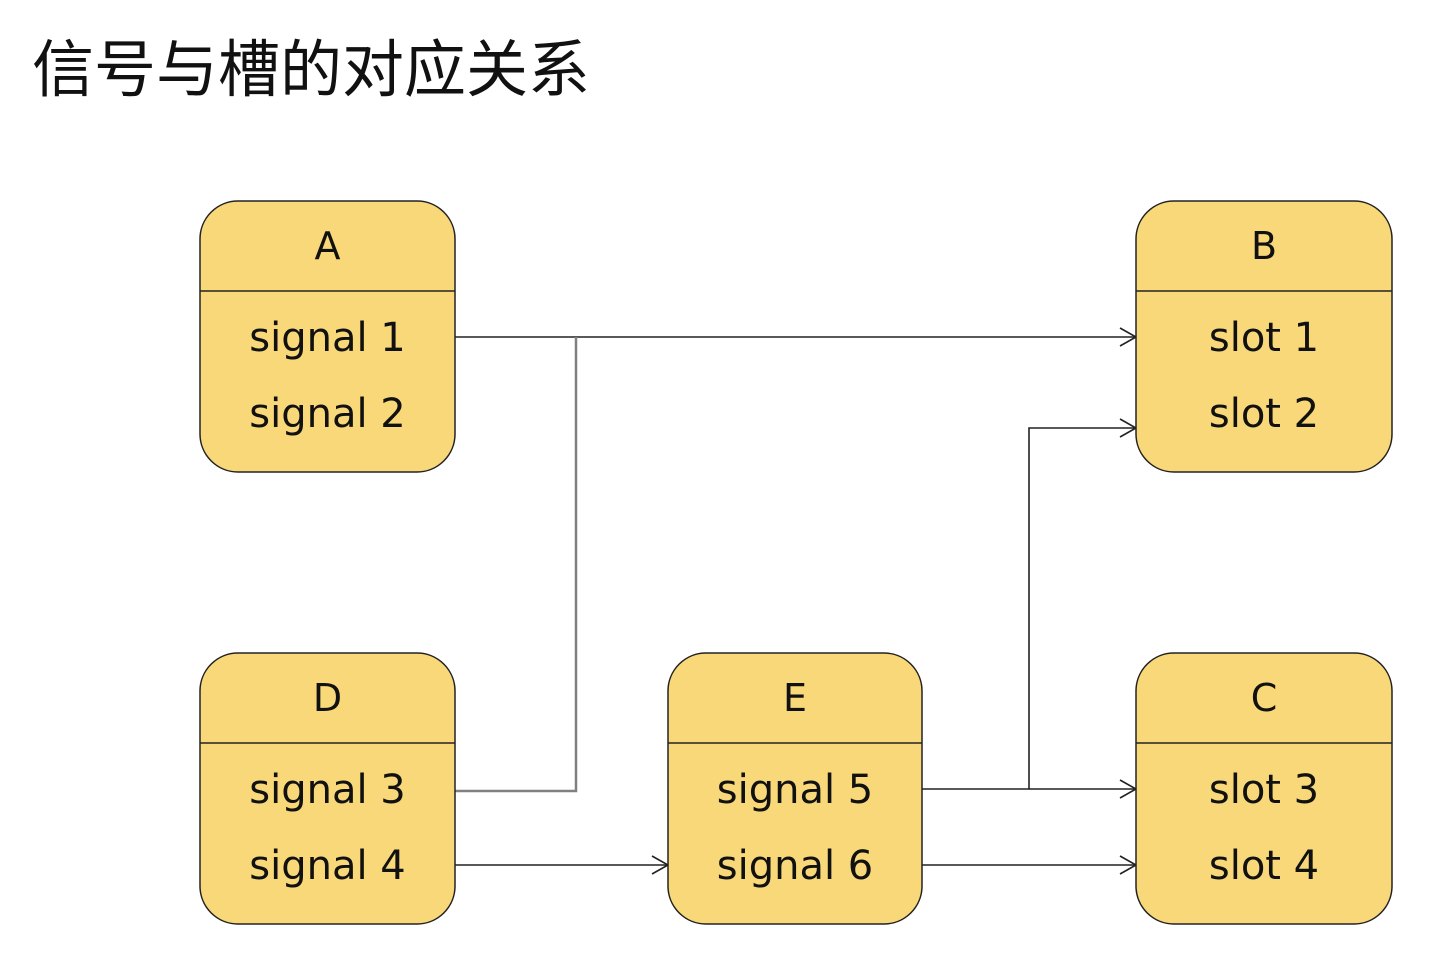 The height and width of the screenshot is (964, 1438). Describe the element at coordinates (327, 866) in the screenshot. I see `port-signal4: signal 4` at that location.